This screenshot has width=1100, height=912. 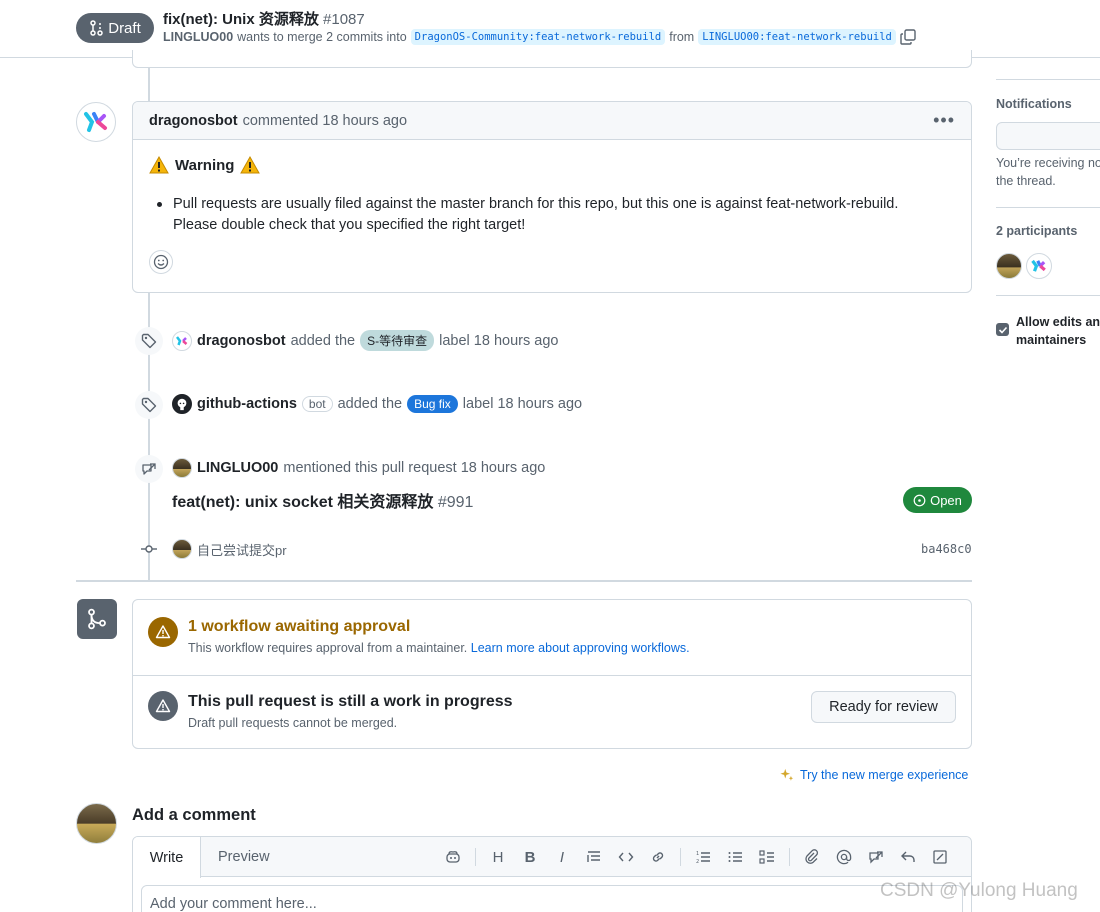 I want to click on open-label: Open, so click(x=946, y=500).